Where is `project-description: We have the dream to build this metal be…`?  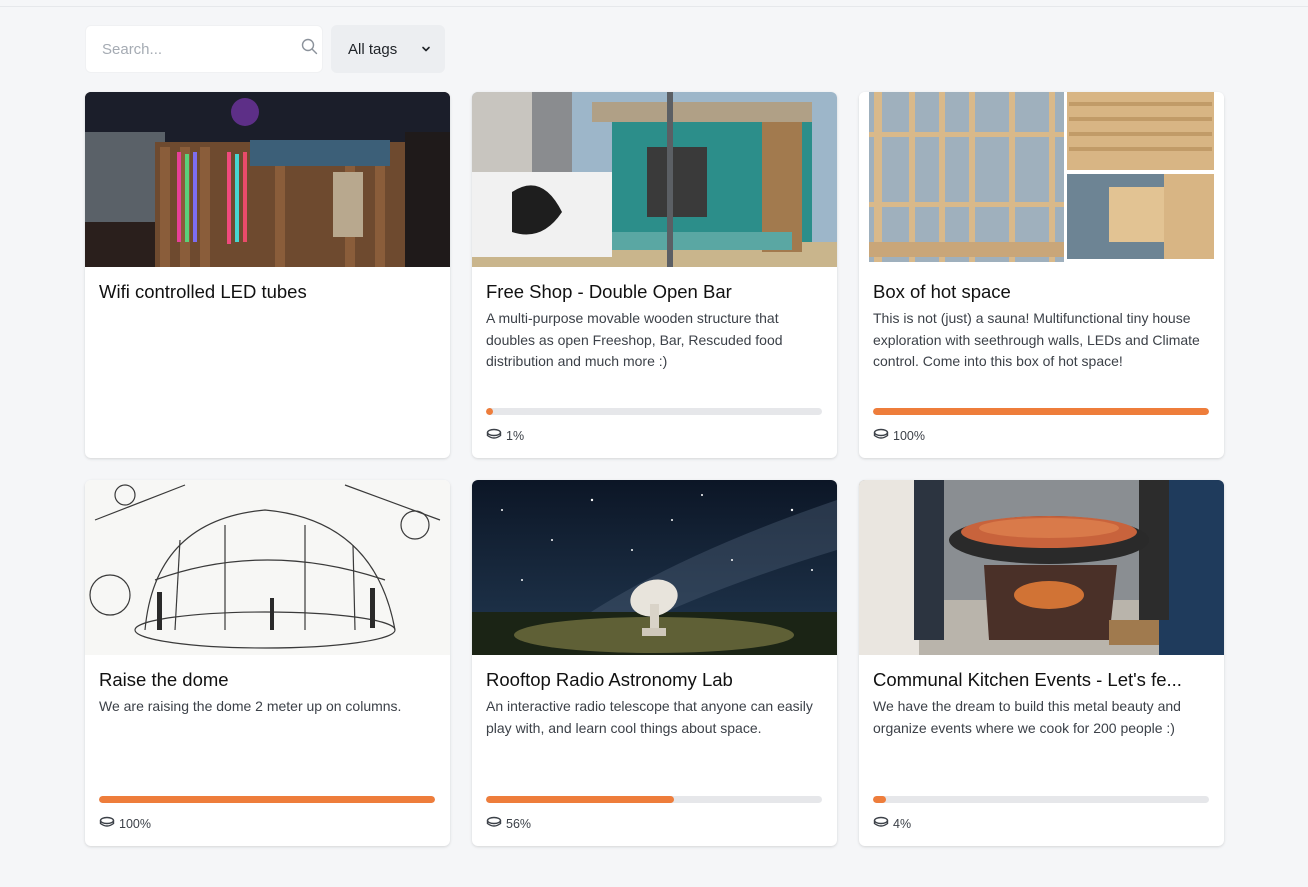 project-description: We have the dream to build this metal be… is located at coordinates (1027, 717).